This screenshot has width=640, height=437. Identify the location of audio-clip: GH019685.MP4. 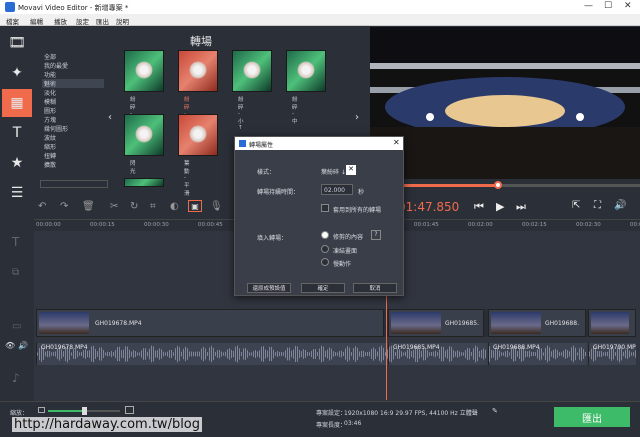
(437, 354).